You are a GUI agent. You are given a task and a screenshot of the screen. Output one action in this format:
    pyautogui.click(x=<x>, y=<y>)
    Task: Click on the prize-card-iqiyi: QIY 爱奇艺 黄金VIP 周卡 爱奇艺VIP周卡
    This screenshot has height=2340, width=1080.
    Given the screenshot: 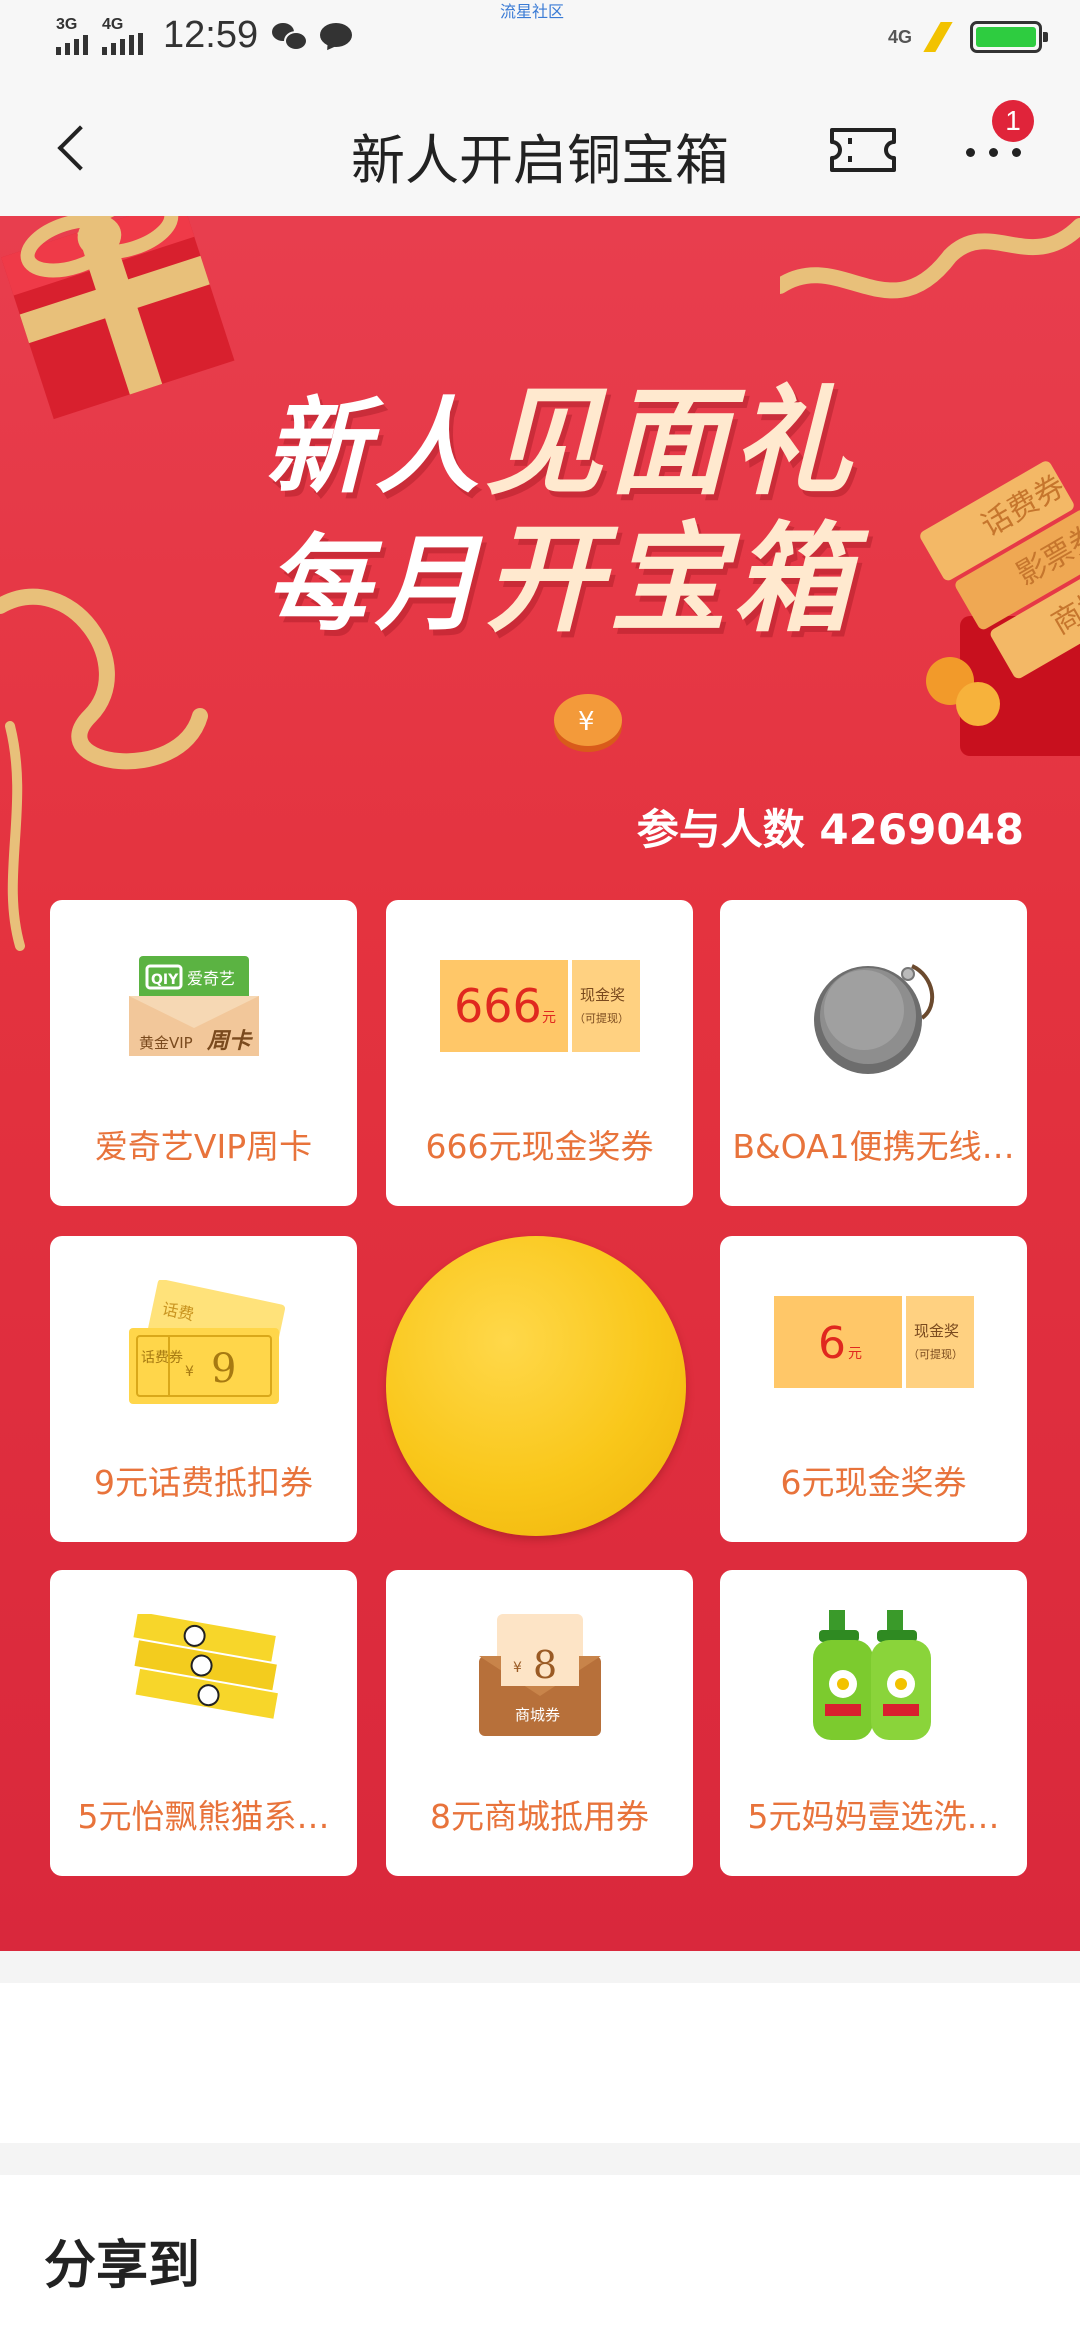 What is the action you would take?
    pyautogui.click(x=203, y=1053)
    